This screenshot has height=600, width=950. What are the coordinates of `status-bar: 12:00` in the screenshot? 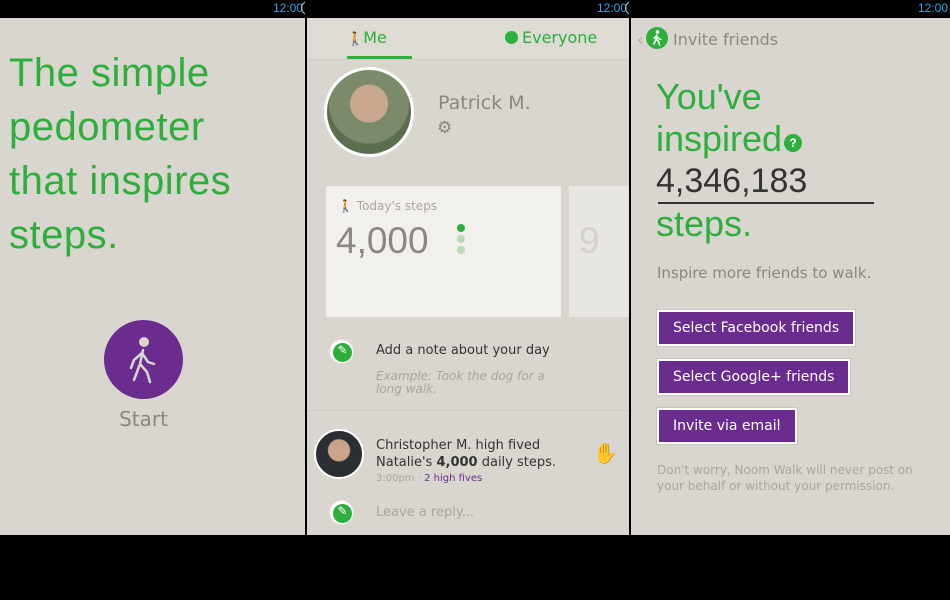 It's located at (790, 9).